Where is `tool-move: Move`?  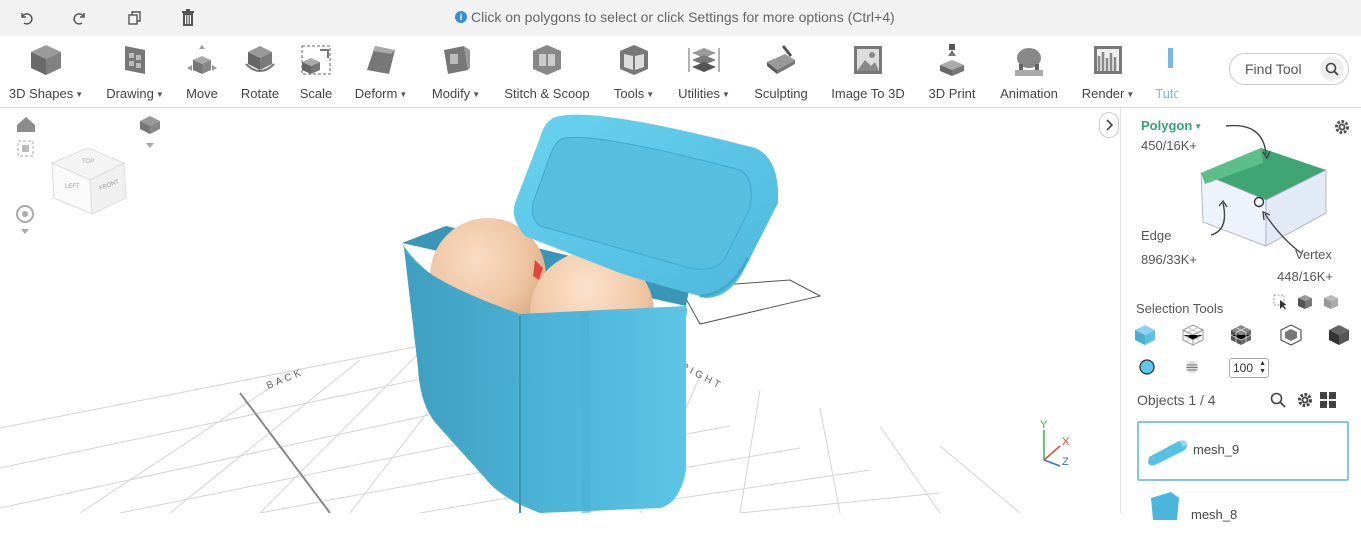 tool-move: Move is located at coordinates (202, 73).